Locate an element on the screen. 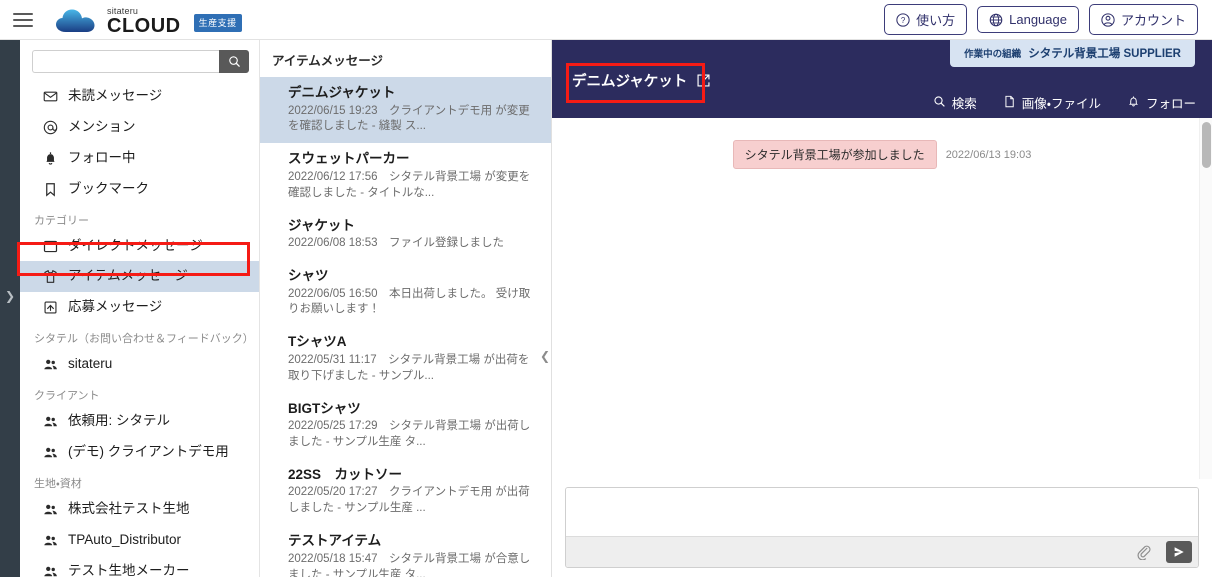 The height and width of the screenshot is (577, 1212). user-circle-icon is located at coordinates (1108, 19).